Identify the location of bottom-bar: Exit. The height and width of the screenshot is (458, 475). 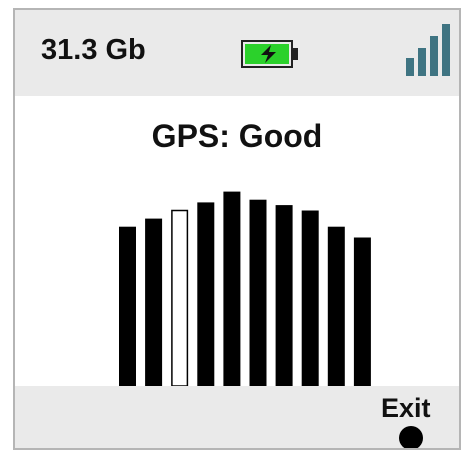
(237, 417).